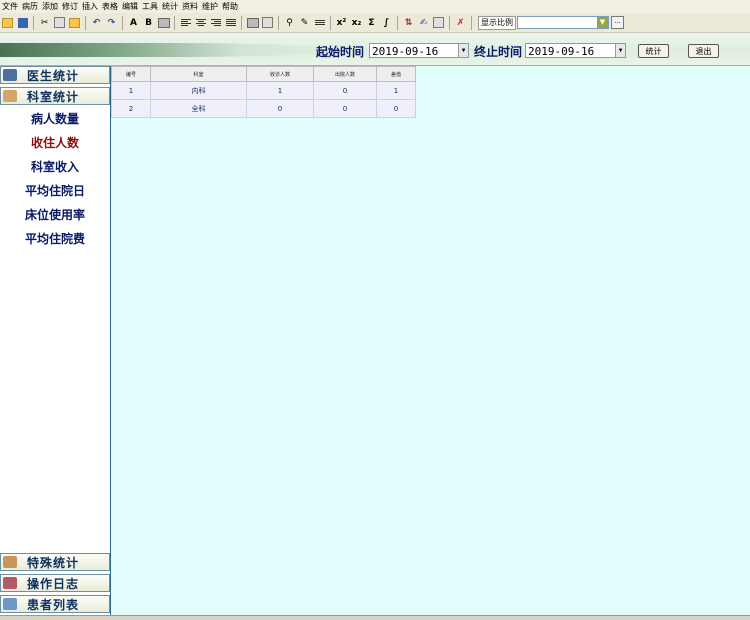 Image resolution: width=750 pixels, height=620 pixels. What do you see at coordinates (210, 6) in the screenshot?
I see `menu-item: 维护` at bounding box center [210, 6].